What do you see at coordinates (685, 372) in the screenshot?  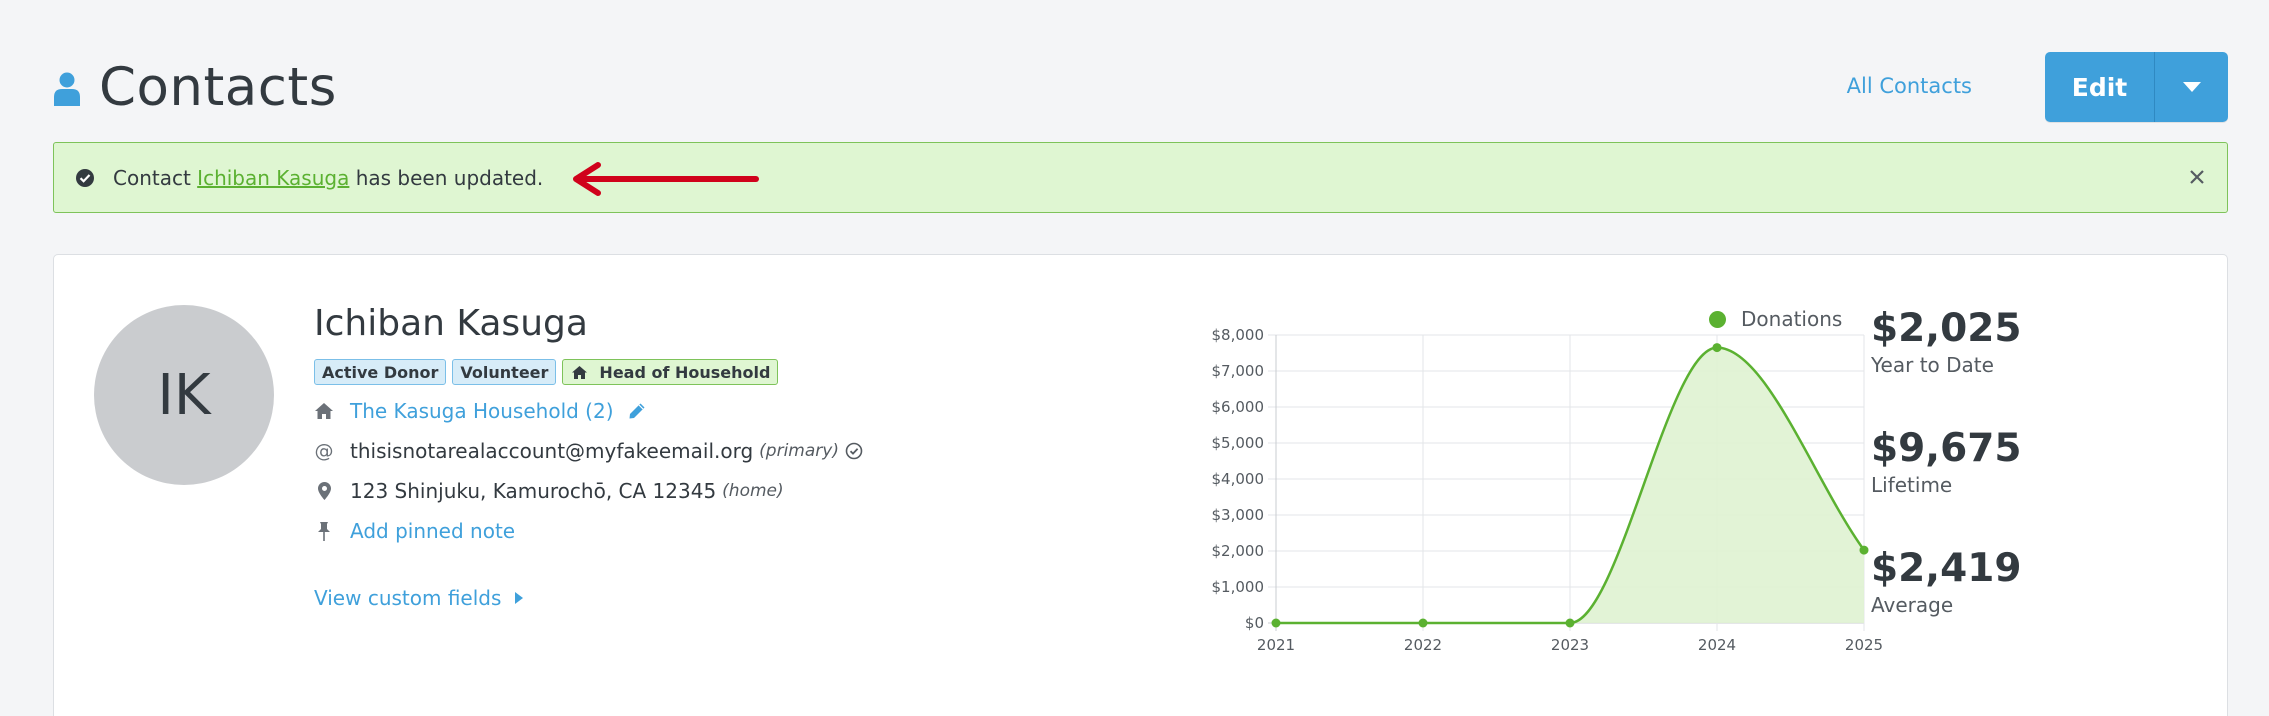 I see `tag-head-of-household-label: Head of Household` at bounding box center [685, 372].